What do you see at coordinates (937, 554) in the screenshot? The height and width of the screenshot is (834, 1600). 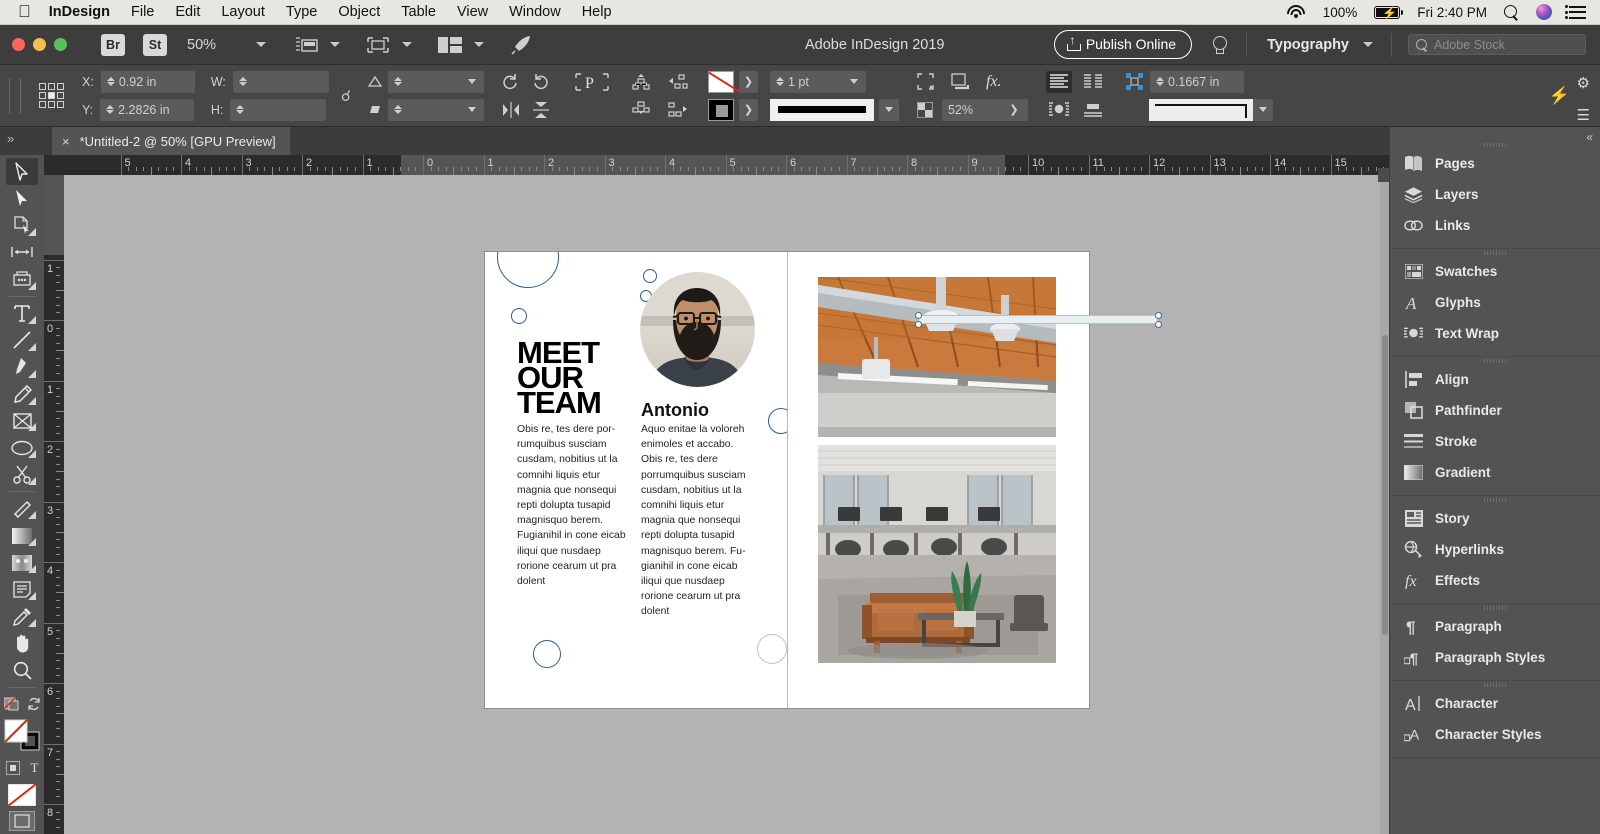 I see `office-lounge-photo` at bounding box center [937, 554].